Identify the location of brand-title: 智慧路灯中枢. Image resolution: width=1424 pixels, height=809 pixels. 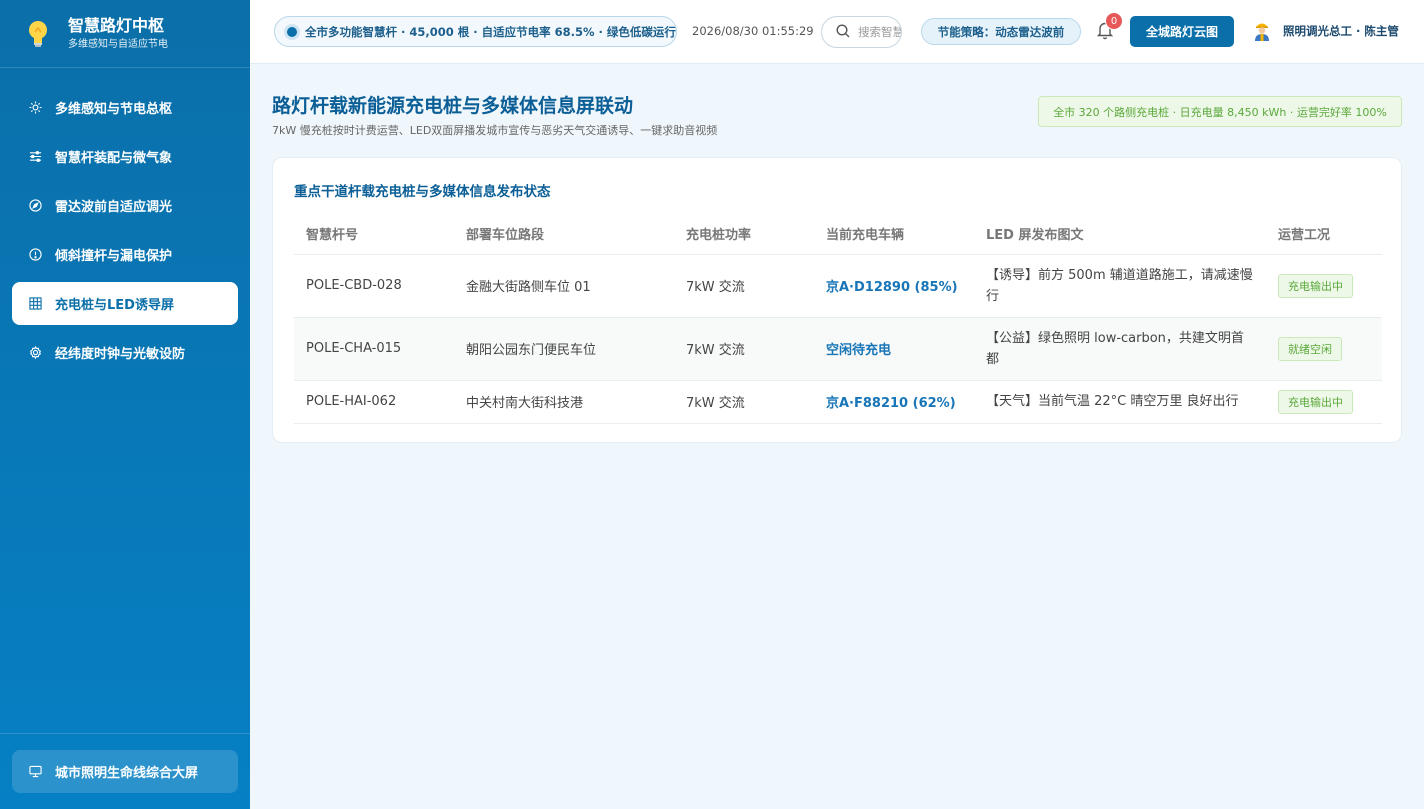
(116, 25).